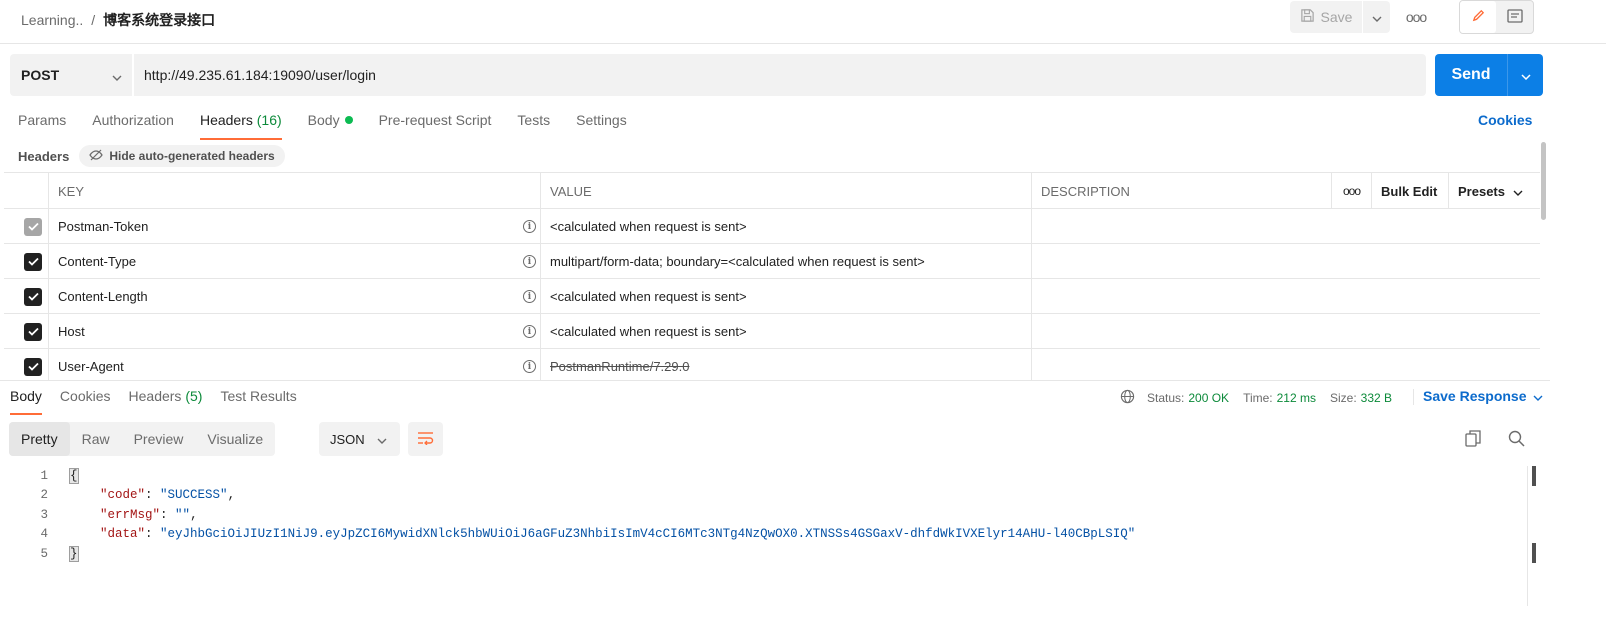 The image size is (1606, 622). I want to click on wrap-lines-icon, so click(426, 439).